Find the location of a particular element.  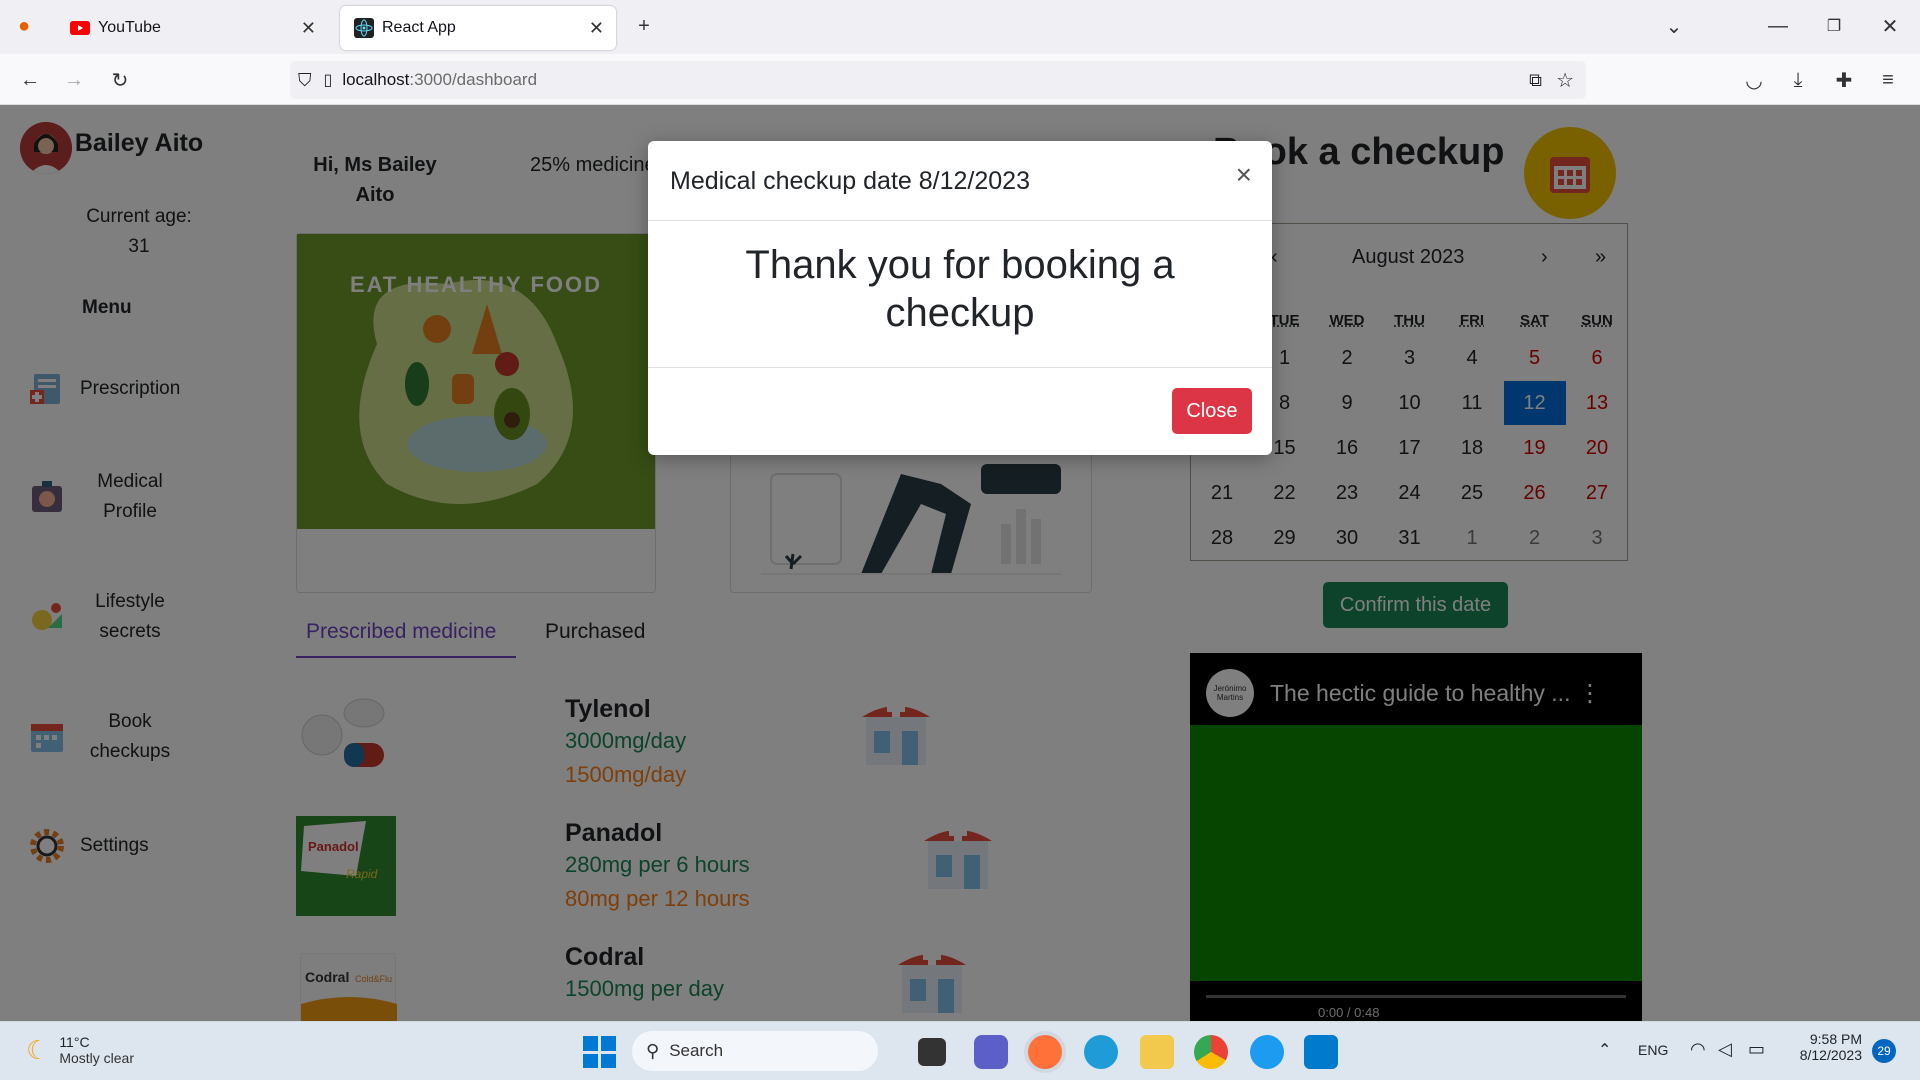

app-menu-icon: ≡ is located at coordinates (1888, 80).